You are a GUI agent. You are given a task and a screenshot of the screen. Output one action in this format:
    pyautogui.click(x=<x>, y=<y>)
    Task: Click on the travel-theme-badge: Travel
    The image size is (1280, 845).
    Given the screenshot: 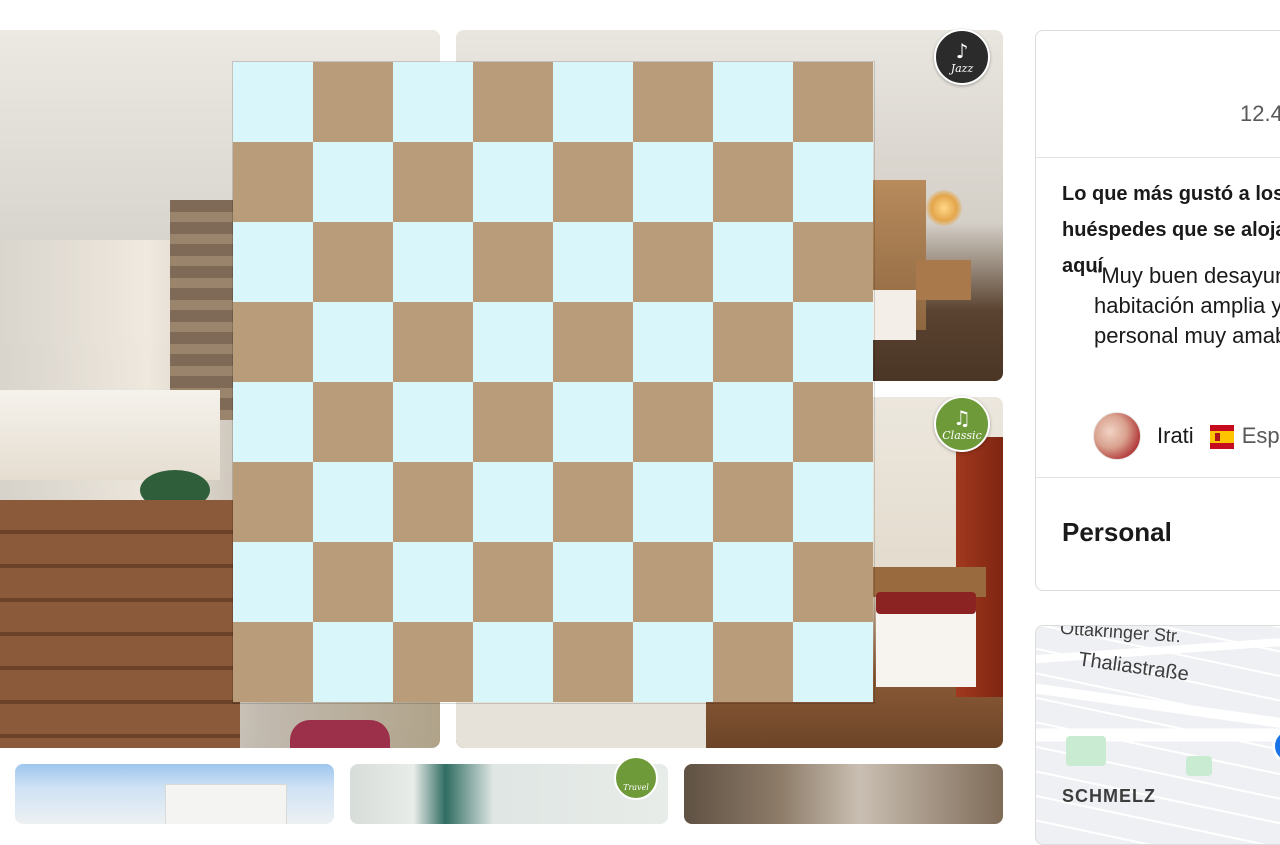 What is the action you would take?
    pyautogui.click(x=636, y=778)
    